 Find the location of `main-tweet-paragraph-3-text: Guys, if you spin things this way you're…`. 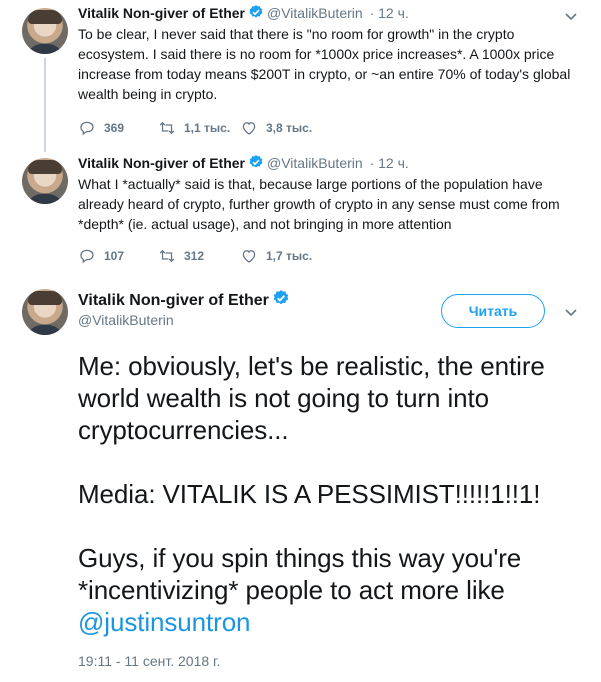

main-tweet-paragraph-3-text: Guys, if you spin things this way you're… is located at coordinates (300, 574).